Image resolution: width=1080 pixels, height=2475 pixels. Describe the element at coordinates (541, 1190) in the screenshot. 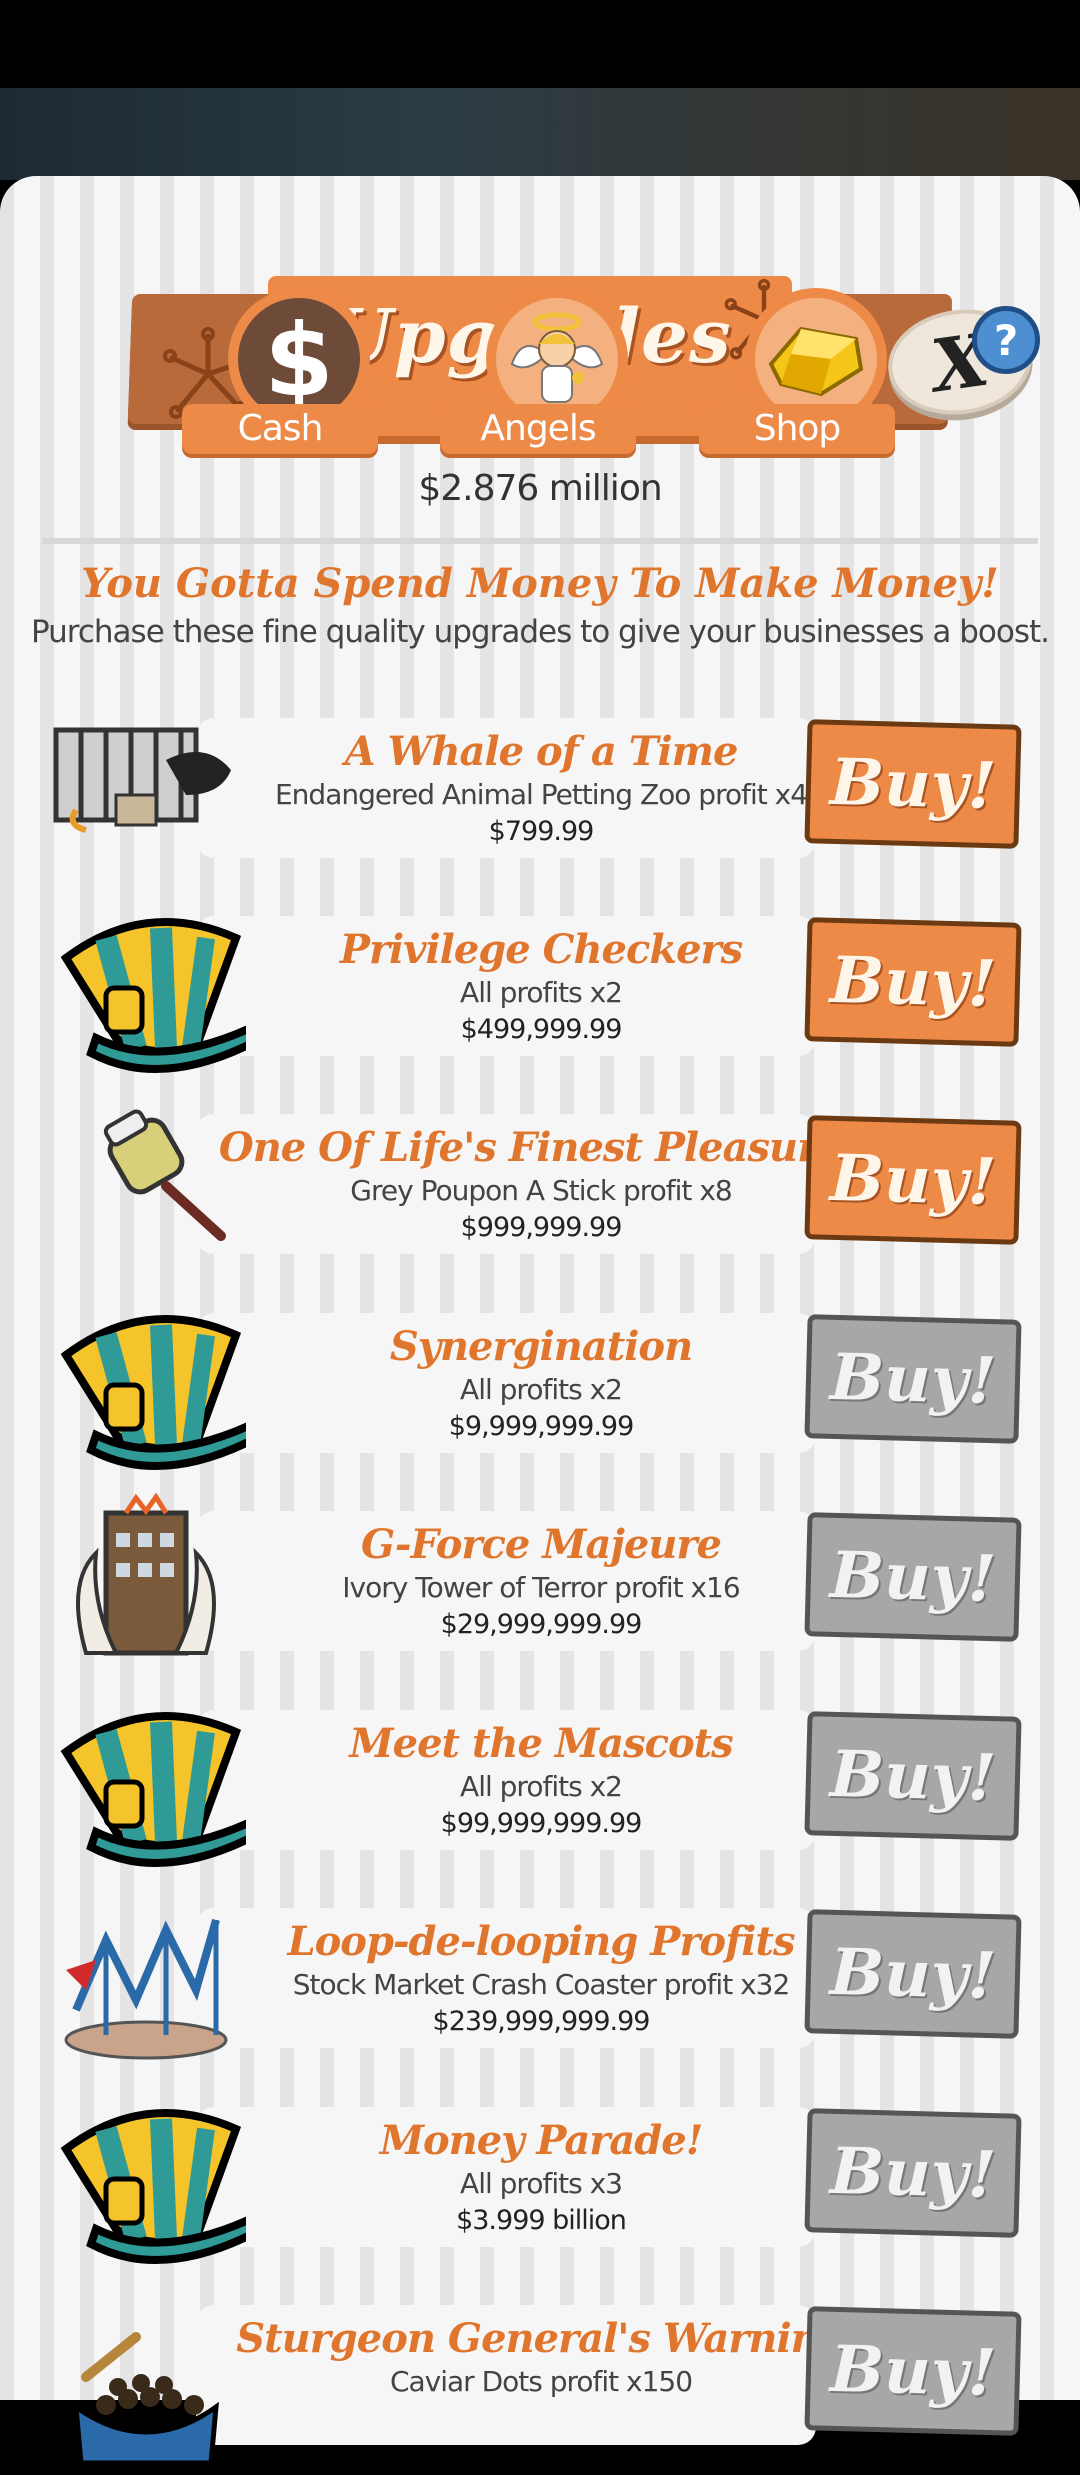

I see `upgrade-description: Grey Poupon A Stick profit x8` at that location.